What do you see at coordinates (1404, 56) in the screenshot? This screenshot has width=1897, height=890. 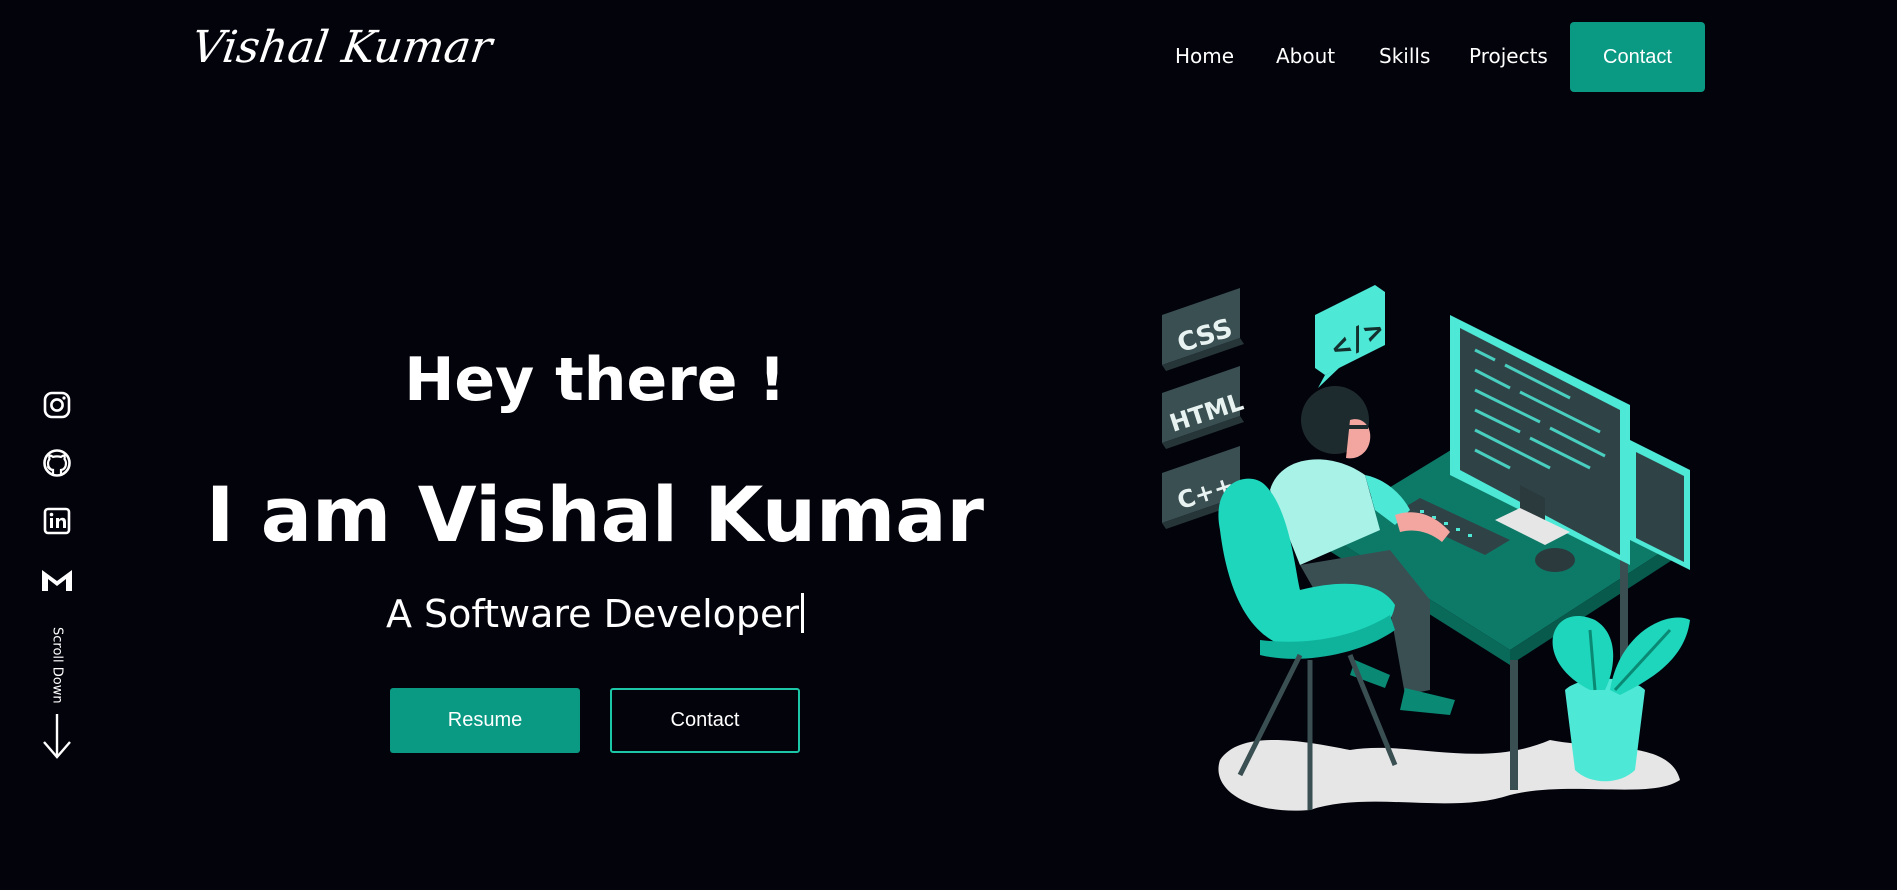 I see `nav-skills: Skills` at bounding box center [1404, 56].